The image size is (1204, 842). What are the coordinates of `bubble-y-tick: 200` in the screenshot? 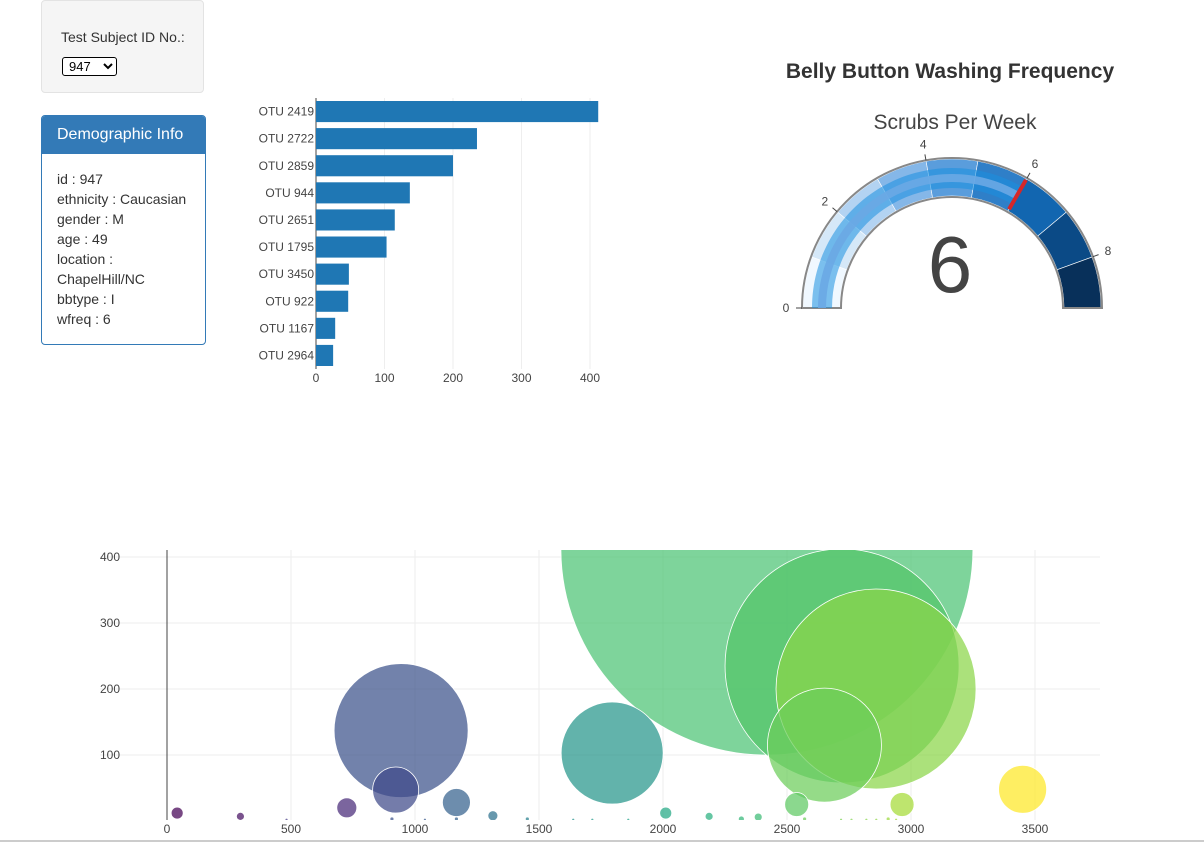 It's located at (110, 689).